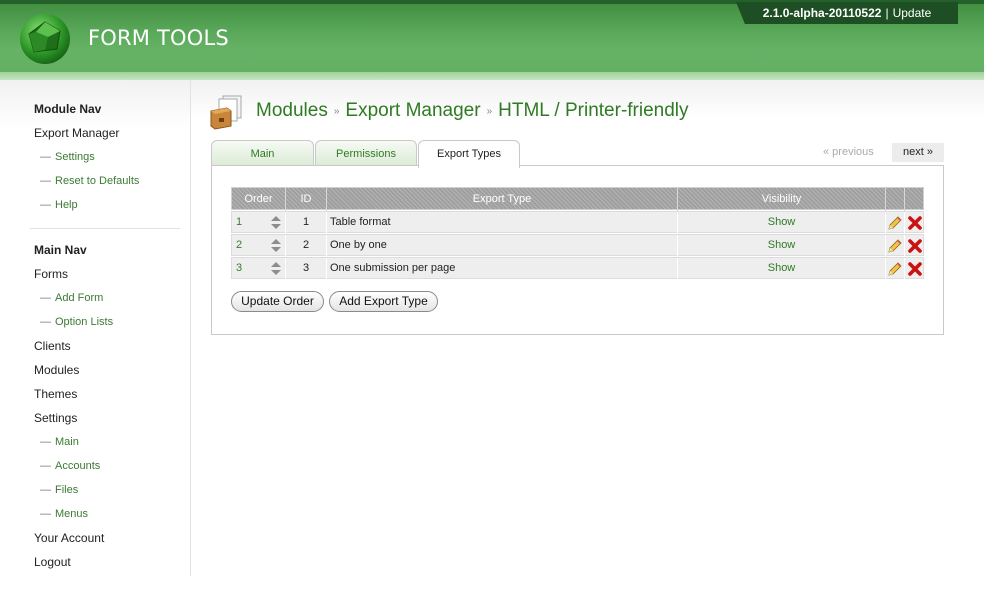 Image resolution: width=984 pixels, height=590 pixels. I want to click on header-id: ID, so click(306, 199).